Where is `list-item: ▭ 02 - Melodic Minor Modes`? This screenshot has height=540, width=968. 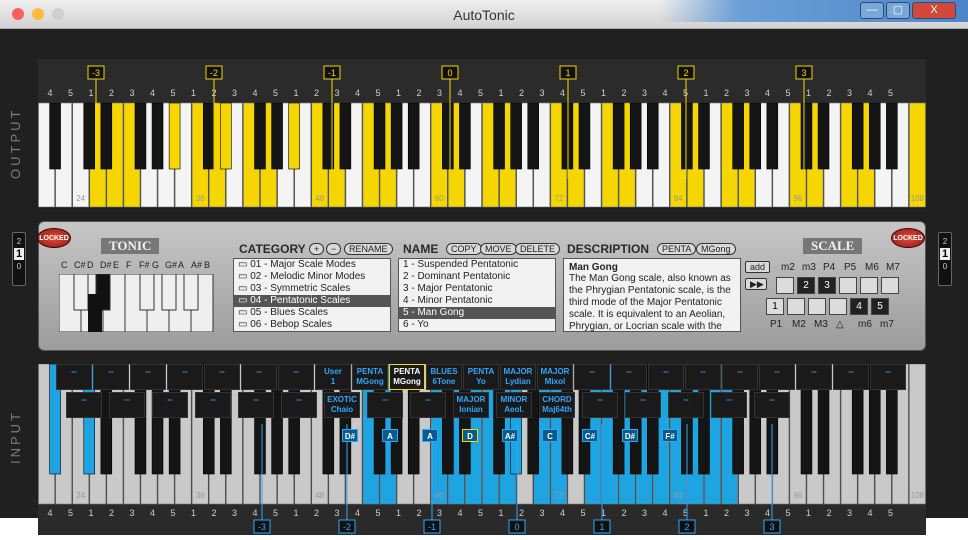 list-item: ▭ 02 - Melodic Minor Modes is located at coordinates (312, 277).